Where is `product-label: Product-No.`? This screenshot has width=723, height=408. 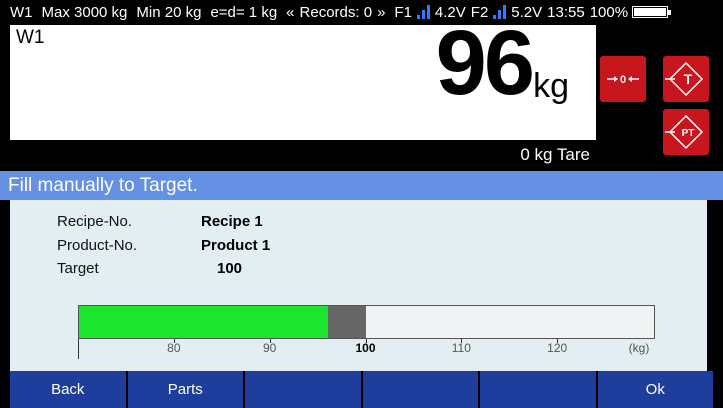
product-label: Product-No. is located at coordinates (97, 245).